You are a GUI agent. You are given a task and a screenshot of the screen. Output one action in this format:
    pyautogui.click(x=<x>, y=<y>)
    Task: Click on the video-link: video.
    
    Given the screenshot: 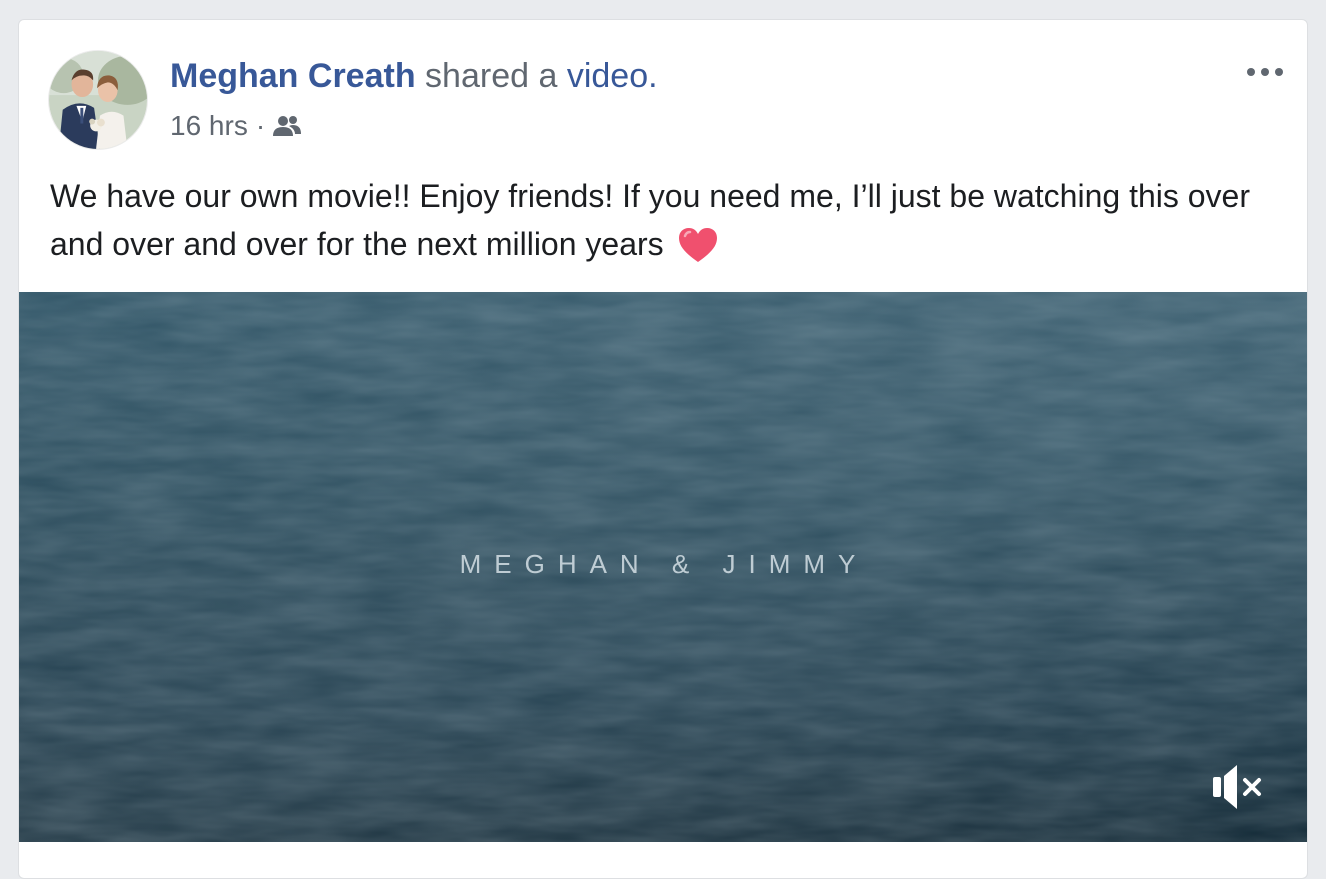 What is the action you would take?
    pyautogui.click(x=612, y=76)
    